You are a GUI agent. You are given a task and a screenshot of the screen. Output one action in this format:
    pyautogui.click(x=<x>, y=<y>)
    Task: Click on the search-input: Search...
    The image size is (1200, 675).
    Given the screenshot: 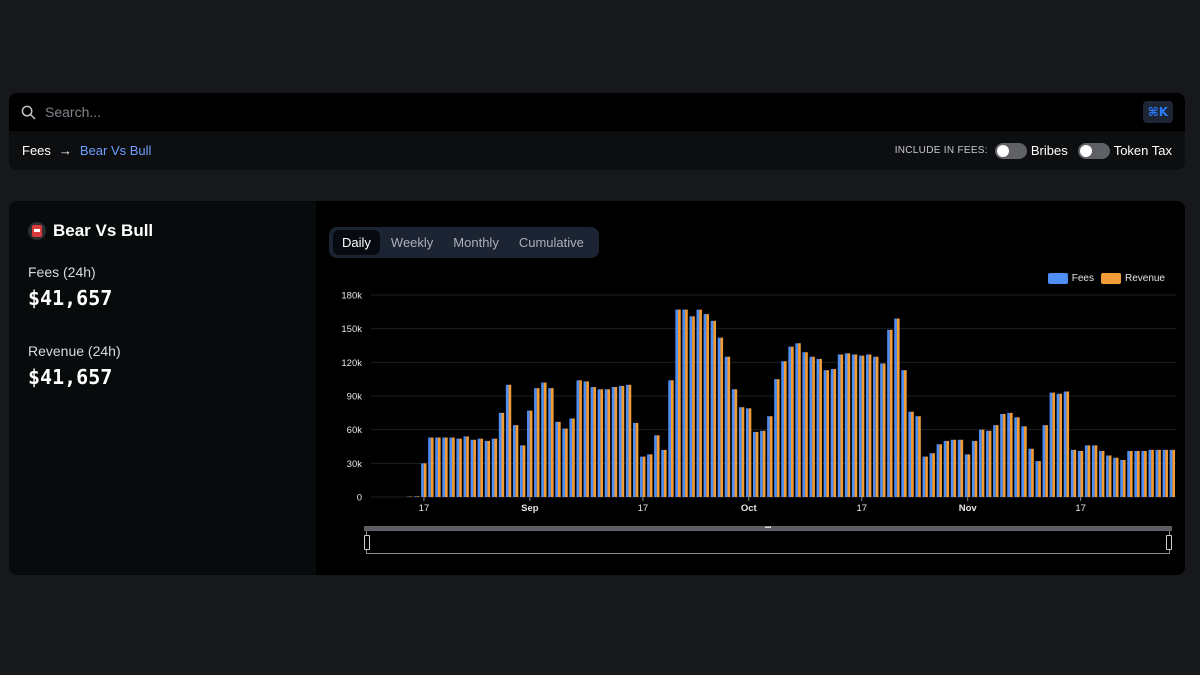 What is the action you would take?
    pyautogui.click(x=594, y=112)
    